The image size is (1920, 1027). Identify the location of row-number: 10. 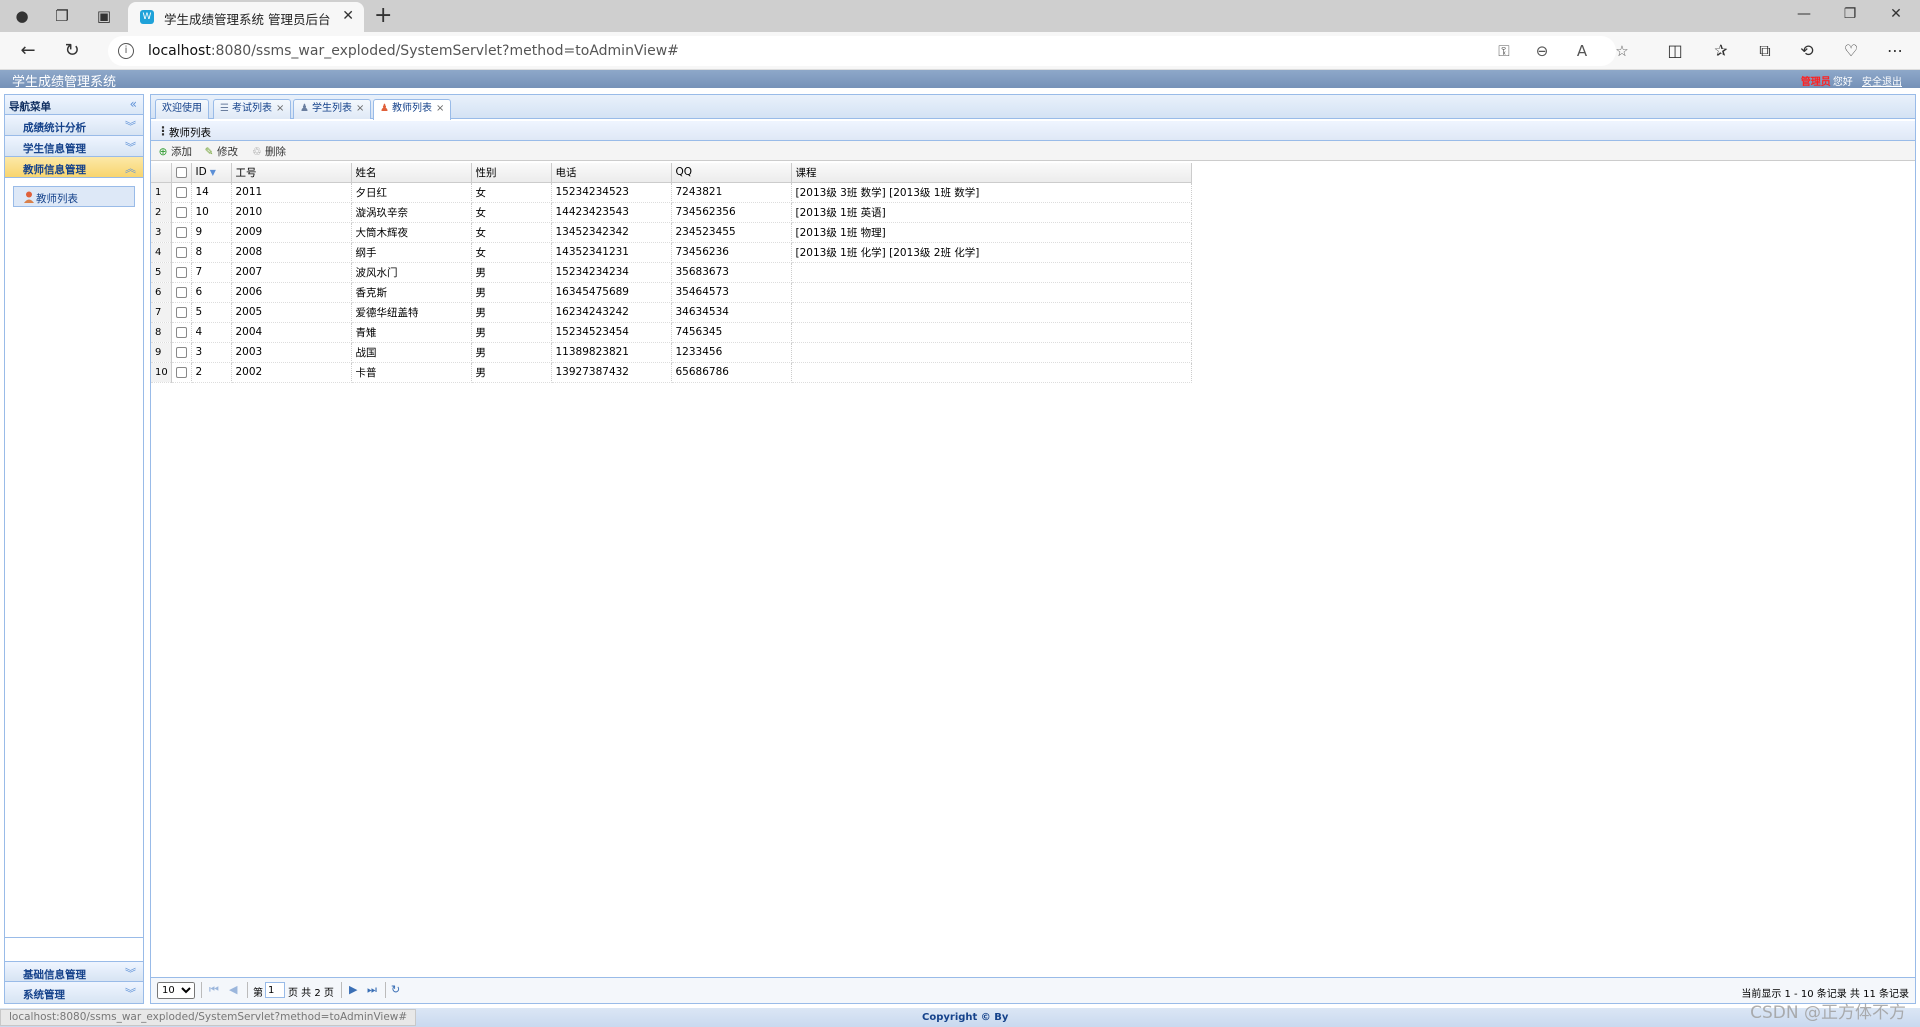
(161, 372).